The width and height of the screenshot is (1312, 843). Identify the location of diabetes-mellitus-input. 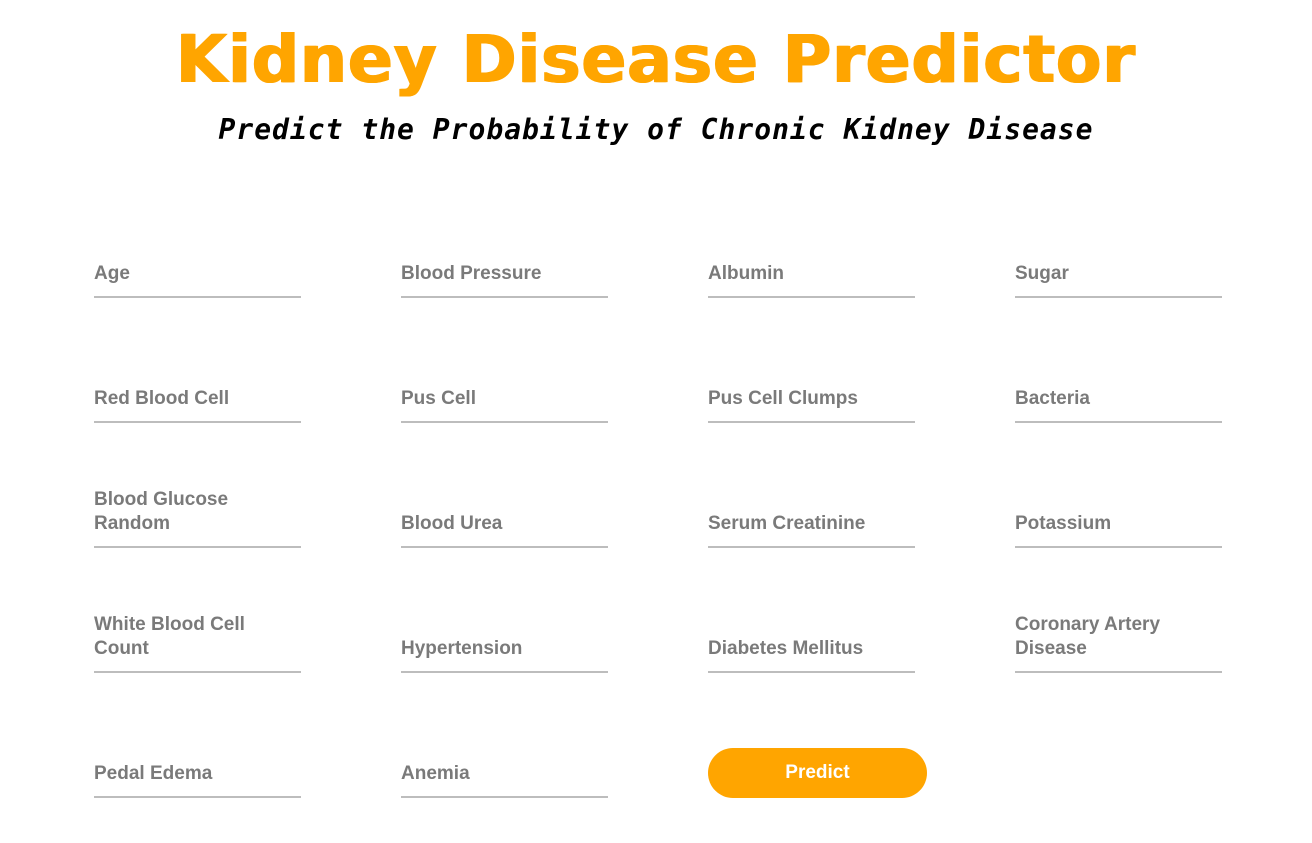
(811, 651).